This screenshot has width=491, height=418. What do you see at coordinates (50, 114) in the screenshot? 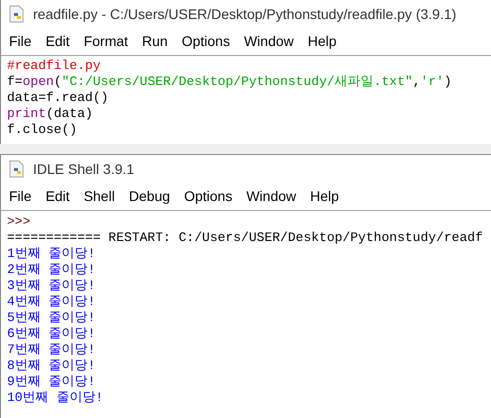
I see `code-line: print(data)` at bounding box center [50, 114].